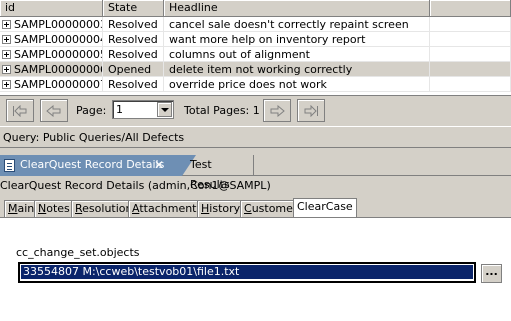  I want to click on row-id-cell: SAMPL00000004, so click(51, 39).